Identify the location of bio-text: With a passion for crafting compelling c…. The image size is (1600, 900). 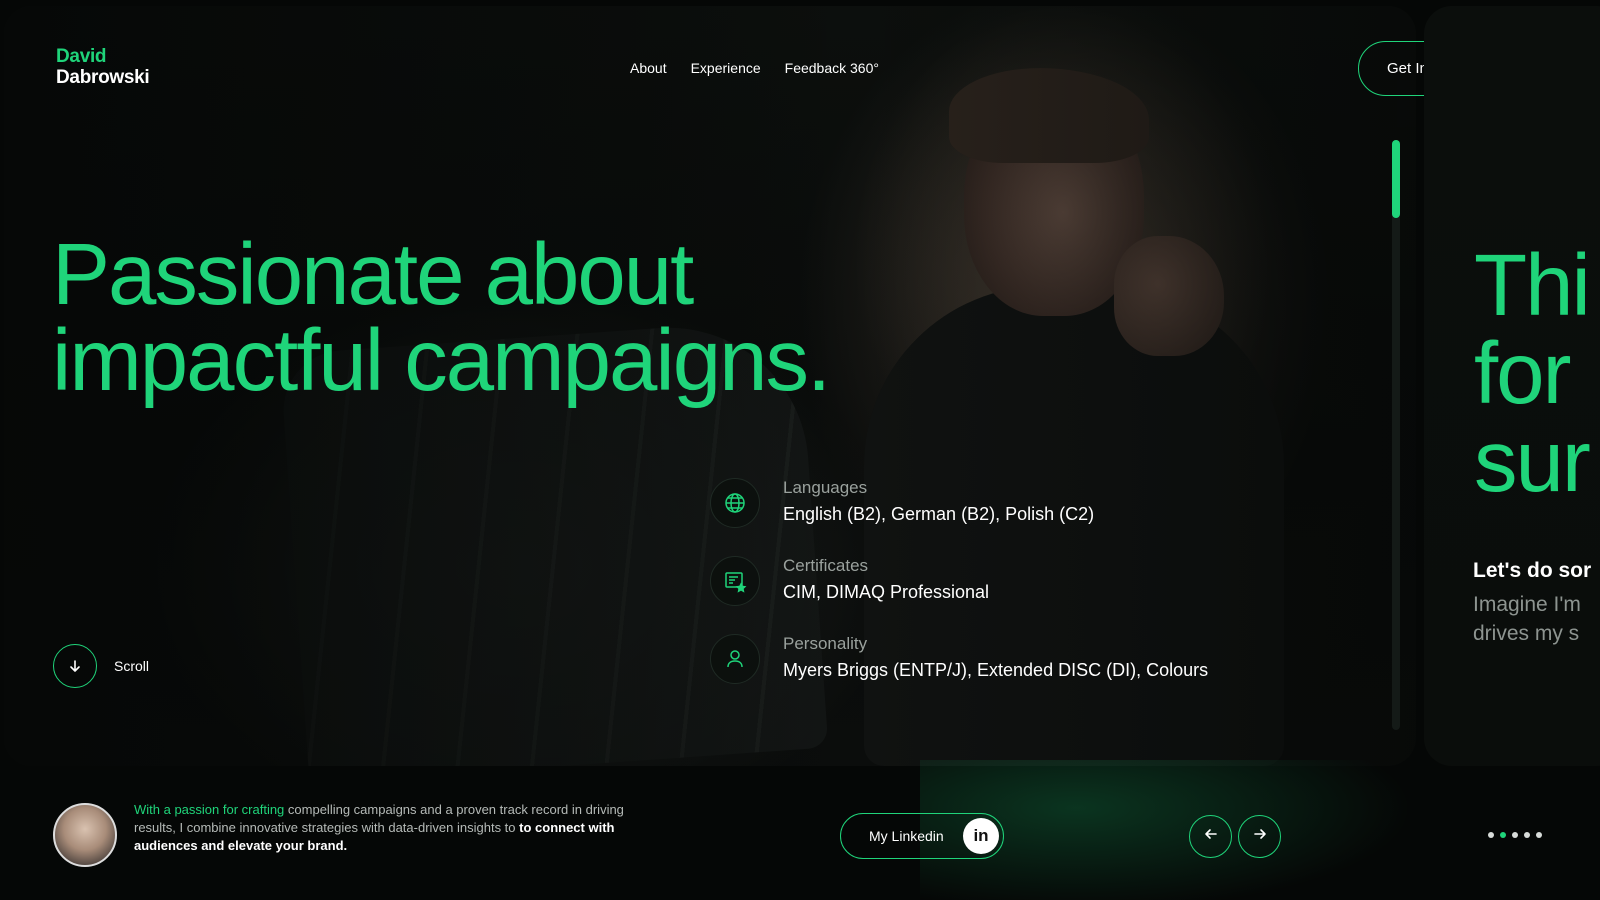
(394, 834).